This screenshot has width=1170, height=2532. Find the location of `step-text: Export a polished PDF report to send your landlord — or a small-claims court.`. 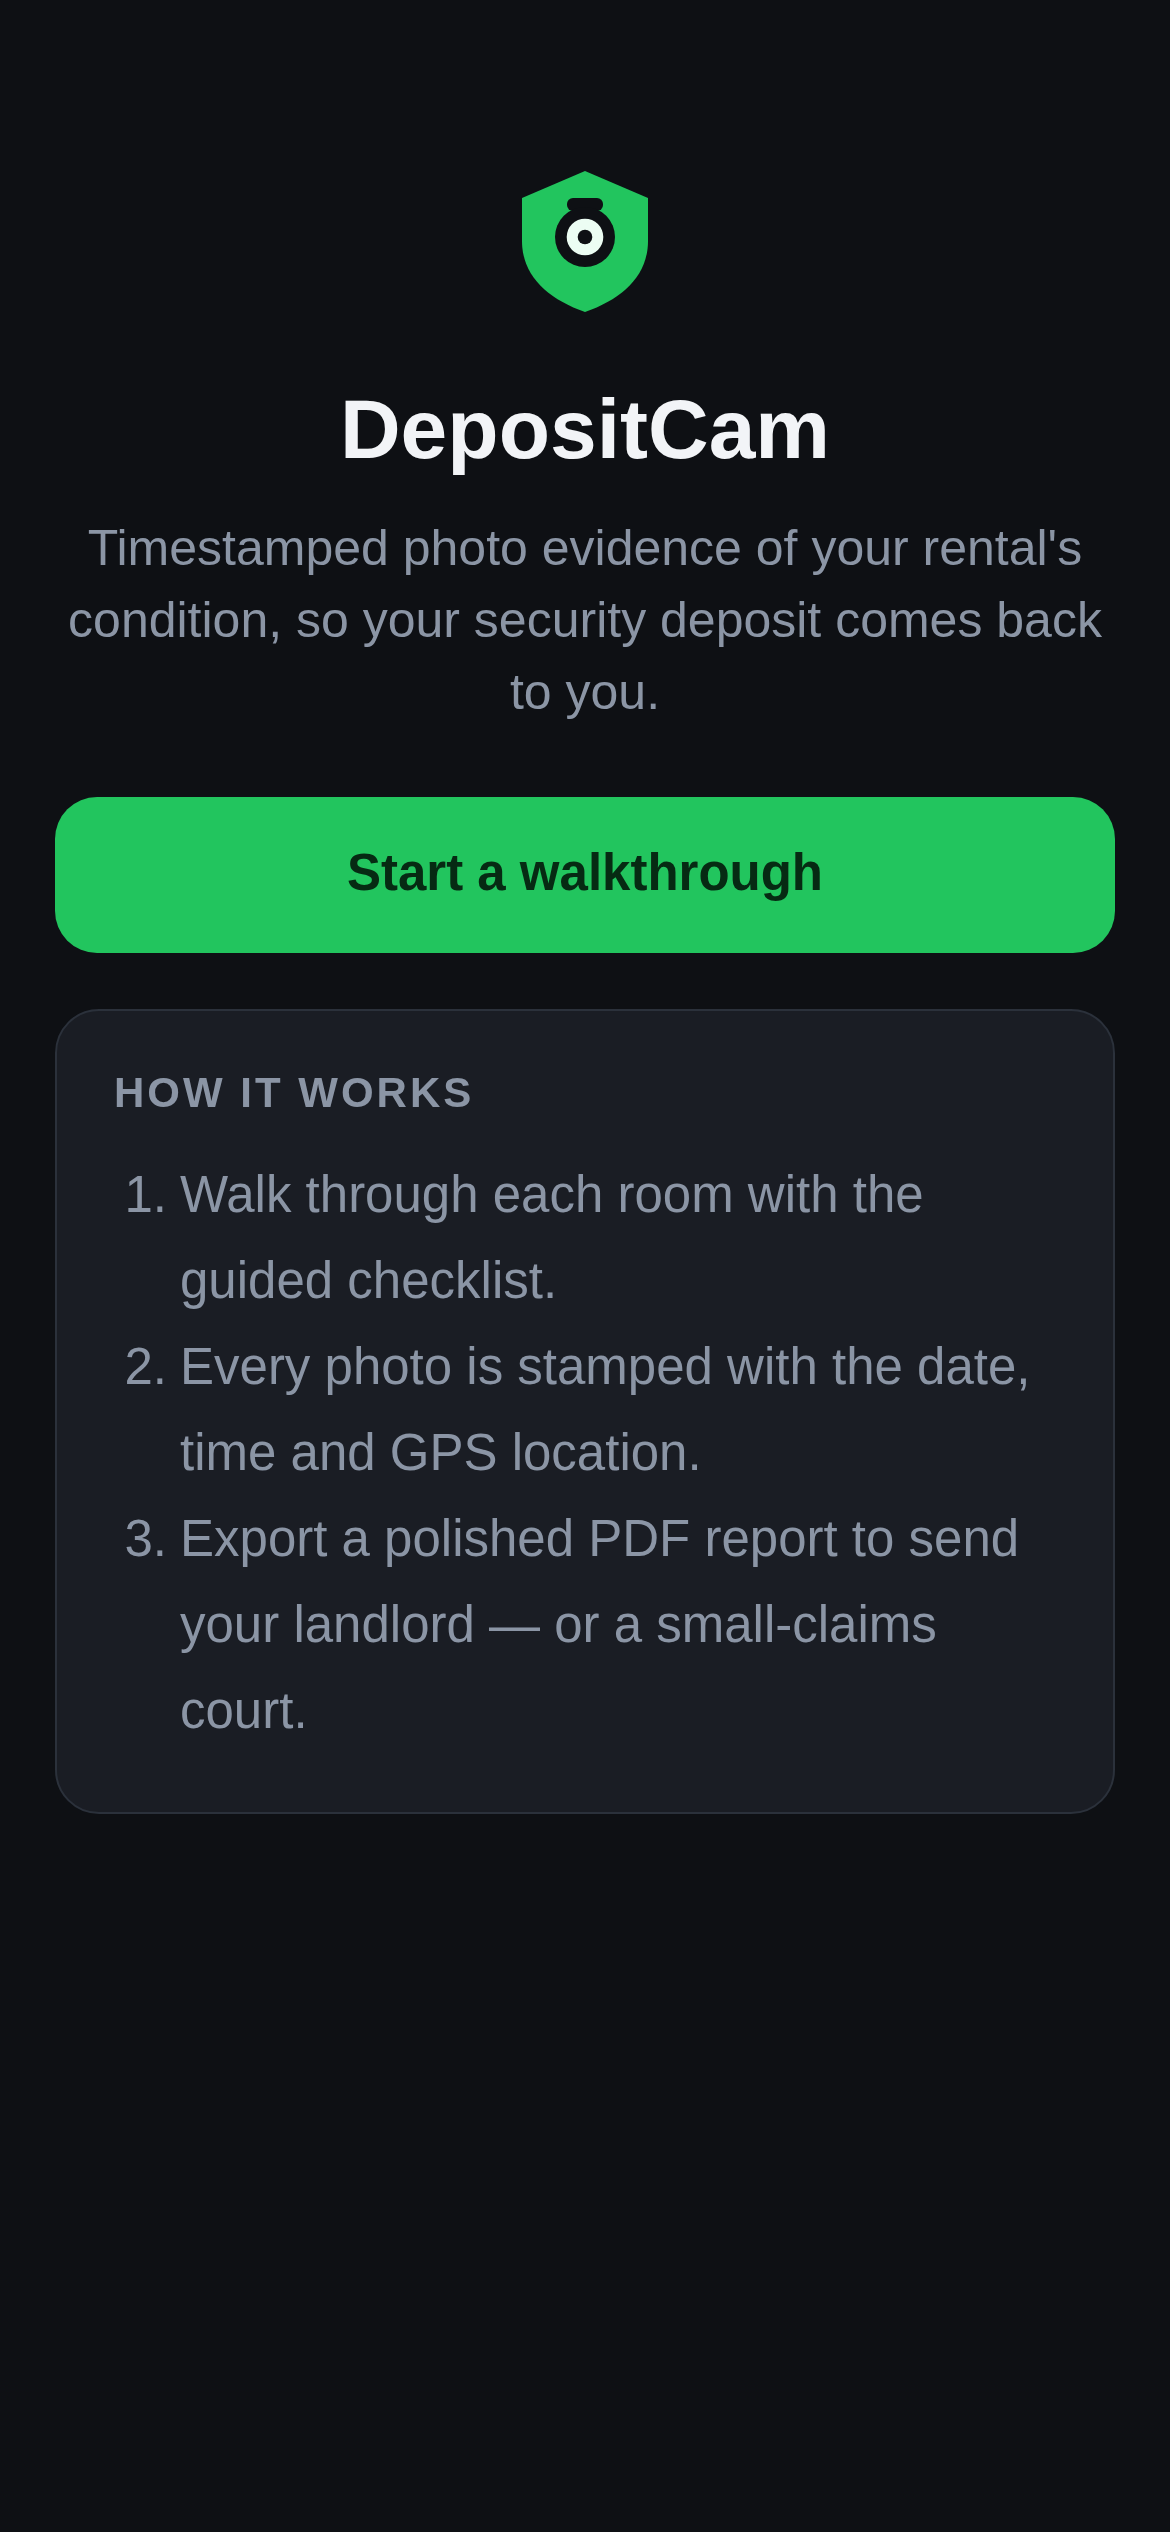

step-text: Export a polished PDF report to send your landlord — or a small-claims court. is located at coordinates (600, 1625).